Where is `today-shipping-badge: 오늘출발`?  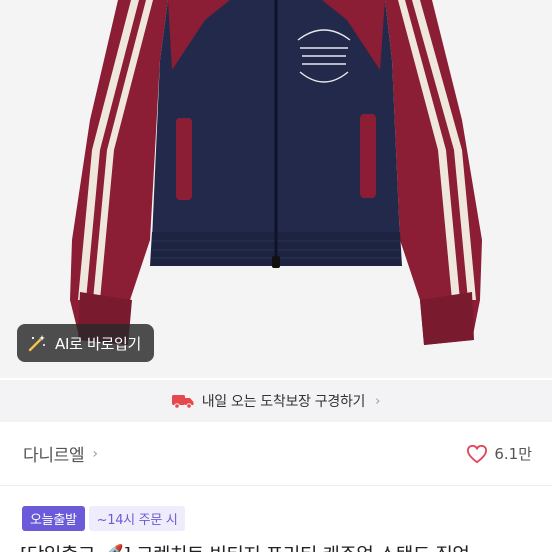 today-shipping-badge: 오늘출발 is located at coordinates (53, 518).